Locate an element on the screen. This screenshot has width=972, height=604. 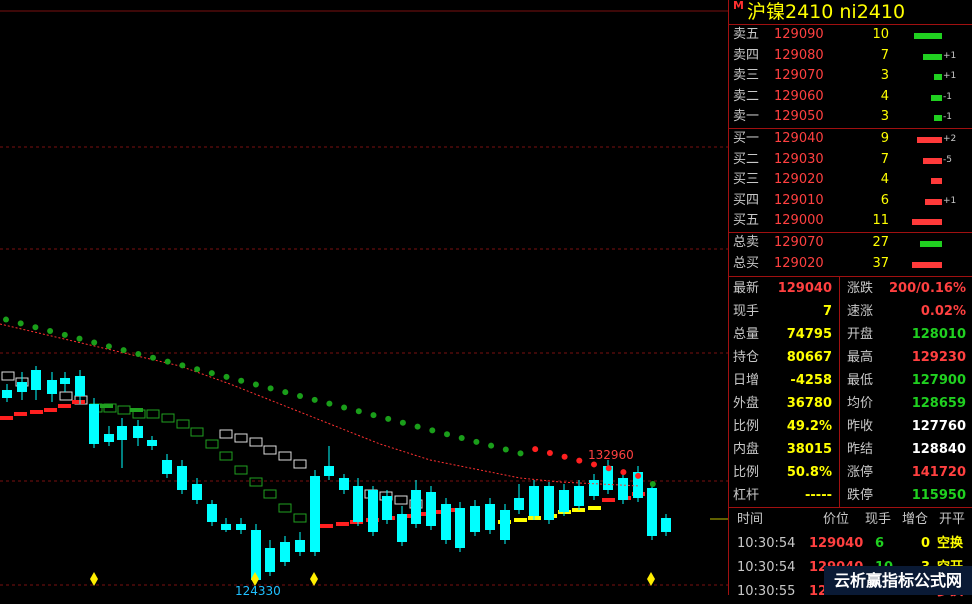
level-price: 129080 is located at coordinates (799, 55).